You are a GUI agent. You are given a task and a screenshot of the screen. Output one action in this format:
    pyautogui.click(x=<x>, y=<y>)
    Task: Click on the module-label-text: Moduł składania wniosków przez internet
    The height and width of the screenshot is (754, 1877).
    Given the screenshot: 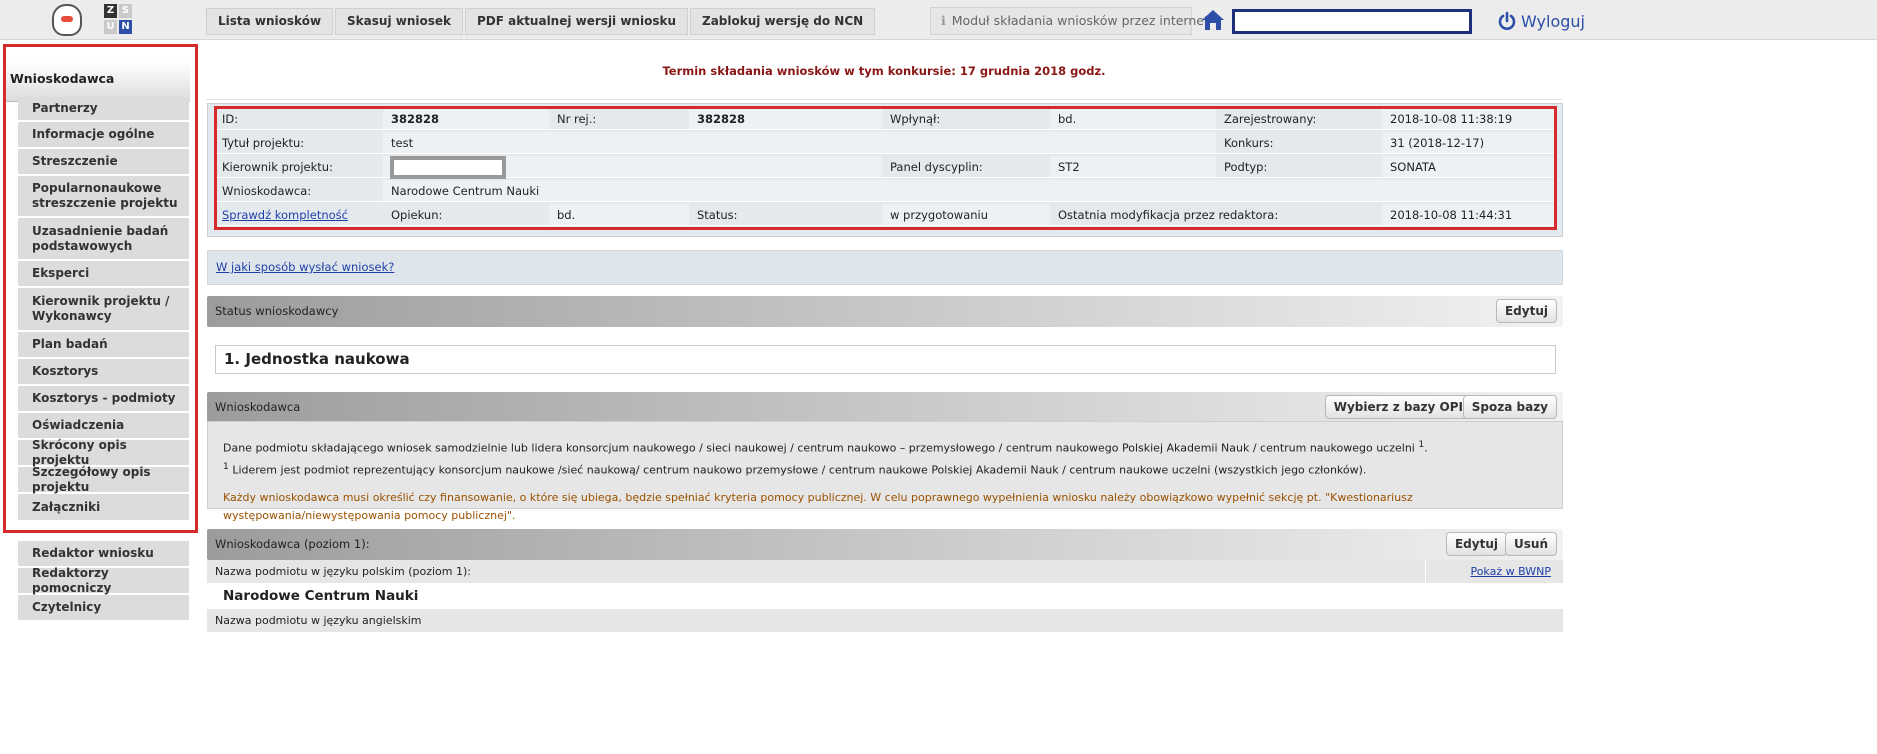 What is the action you would take?
    pyautogui.click(x=1080, y=20)
    